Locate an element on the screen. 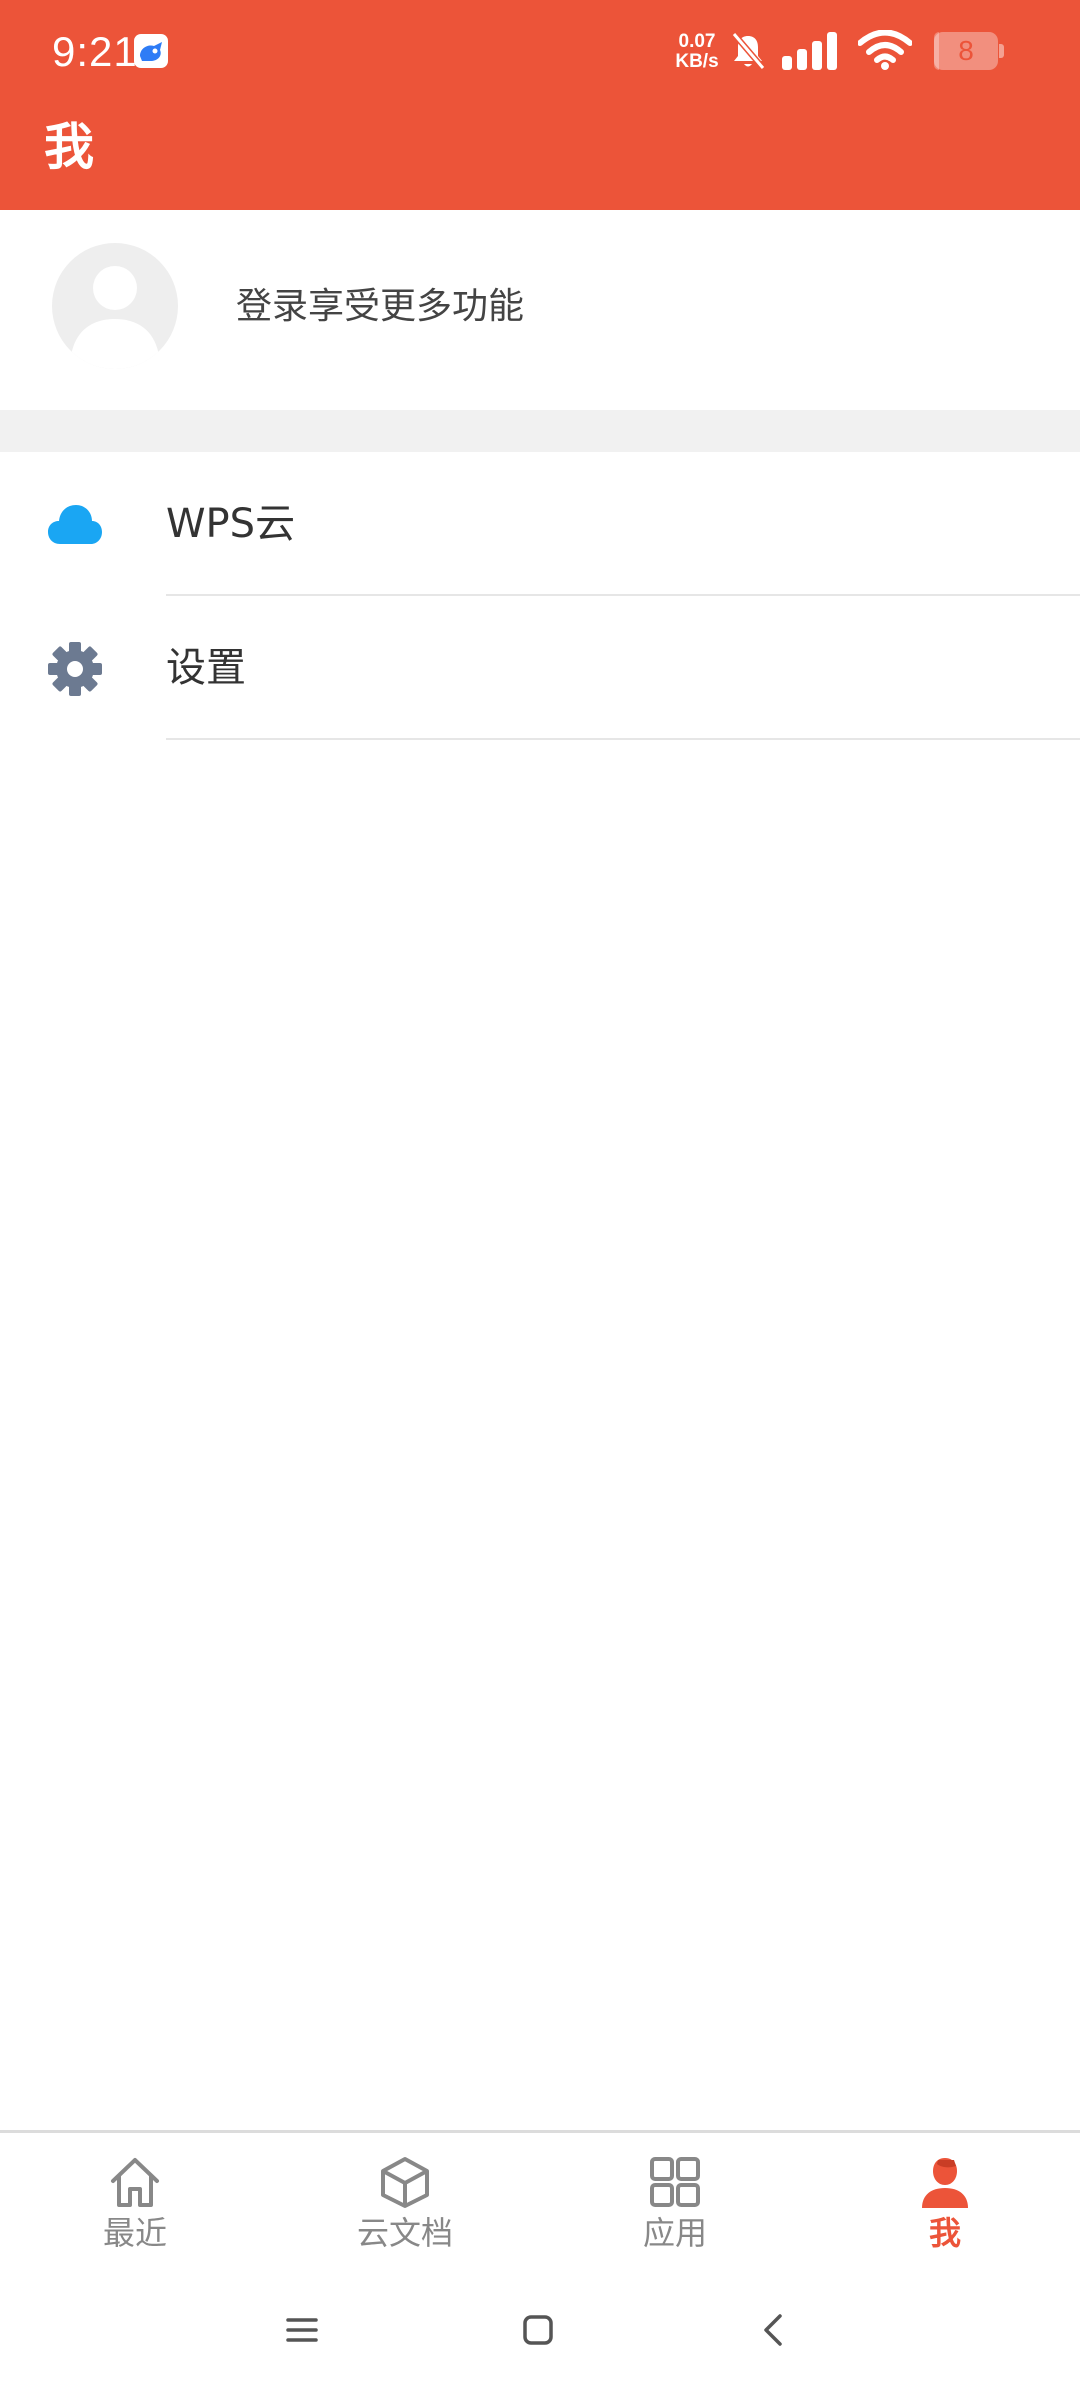  status-time: 9:21 is located at coordinates (95, 51).